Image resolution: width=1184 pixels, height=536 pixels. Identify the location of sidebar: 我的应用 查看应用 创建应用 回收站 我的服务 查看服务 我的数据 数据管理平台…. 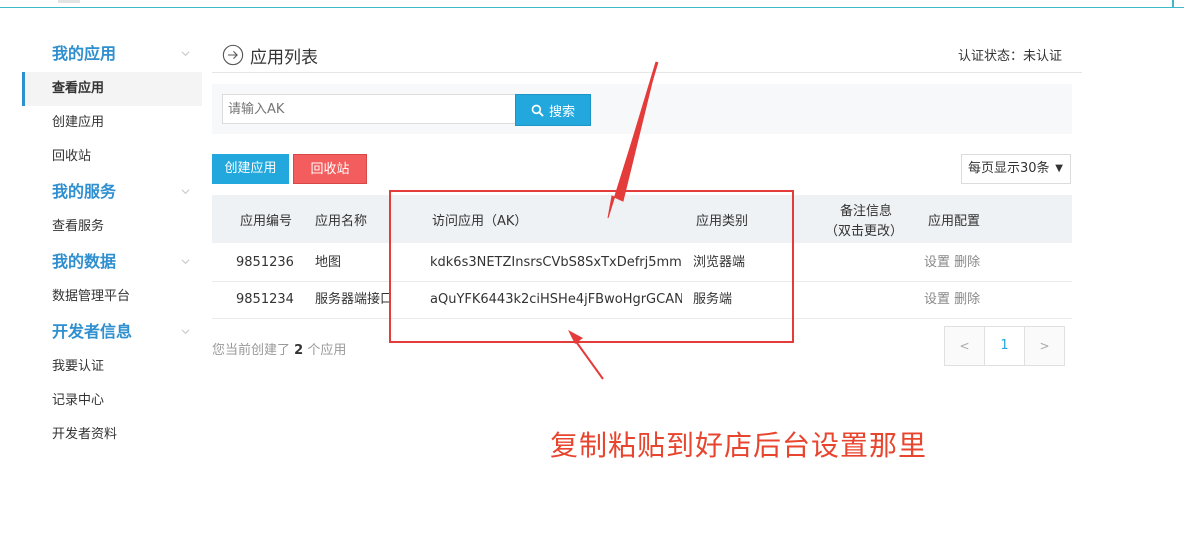
(112, 244).